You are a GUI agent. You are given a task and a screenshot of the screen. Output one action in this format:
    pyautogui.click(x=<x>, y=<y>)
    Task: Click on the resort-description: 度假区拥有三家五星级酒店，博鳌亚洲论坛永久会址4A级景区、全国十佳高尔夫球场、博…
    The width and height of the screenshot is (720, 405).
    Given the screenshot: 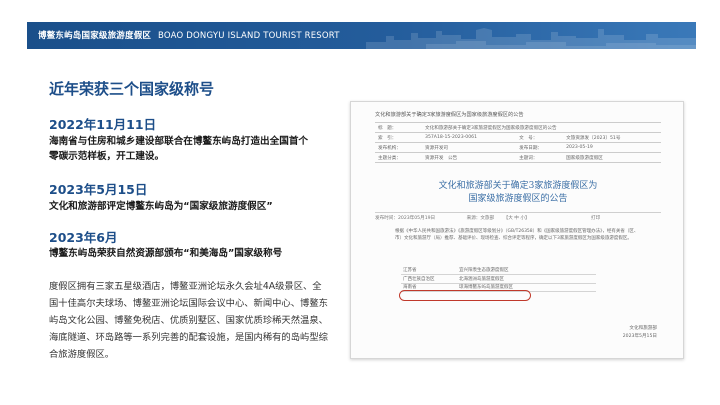 What is the action you would take?
    pyautogui.click(x=188, y=320)
    